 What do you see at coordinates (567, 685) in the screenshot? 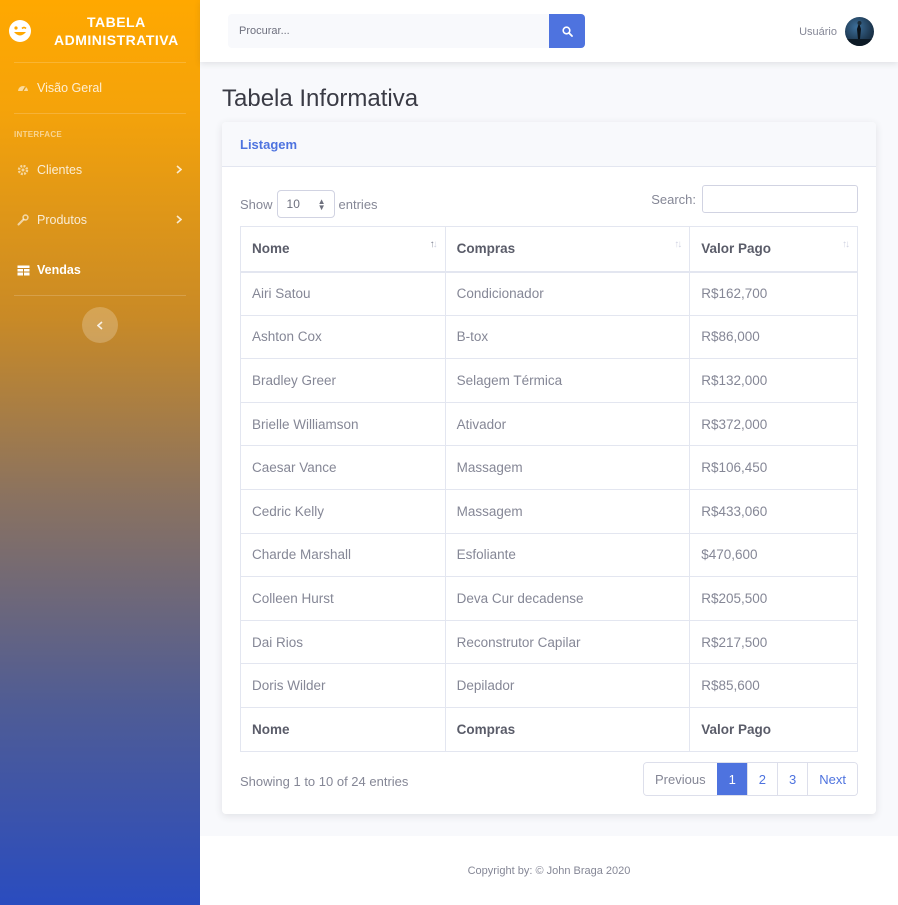
I see `cell-compras: Depilador` at bounding box center [567, 685].